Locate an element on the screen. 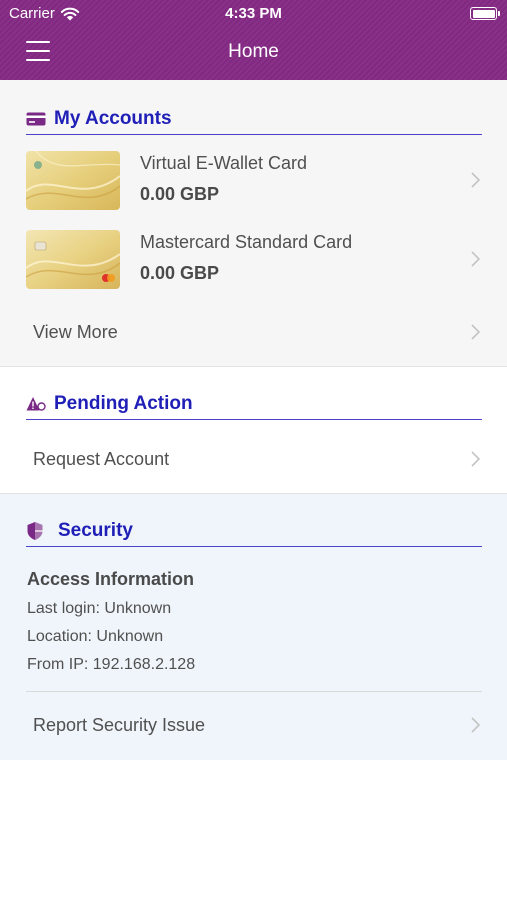 This screenshot has width=507, height=900. access-info-title: Access Information is located at coordinates (111, 579).